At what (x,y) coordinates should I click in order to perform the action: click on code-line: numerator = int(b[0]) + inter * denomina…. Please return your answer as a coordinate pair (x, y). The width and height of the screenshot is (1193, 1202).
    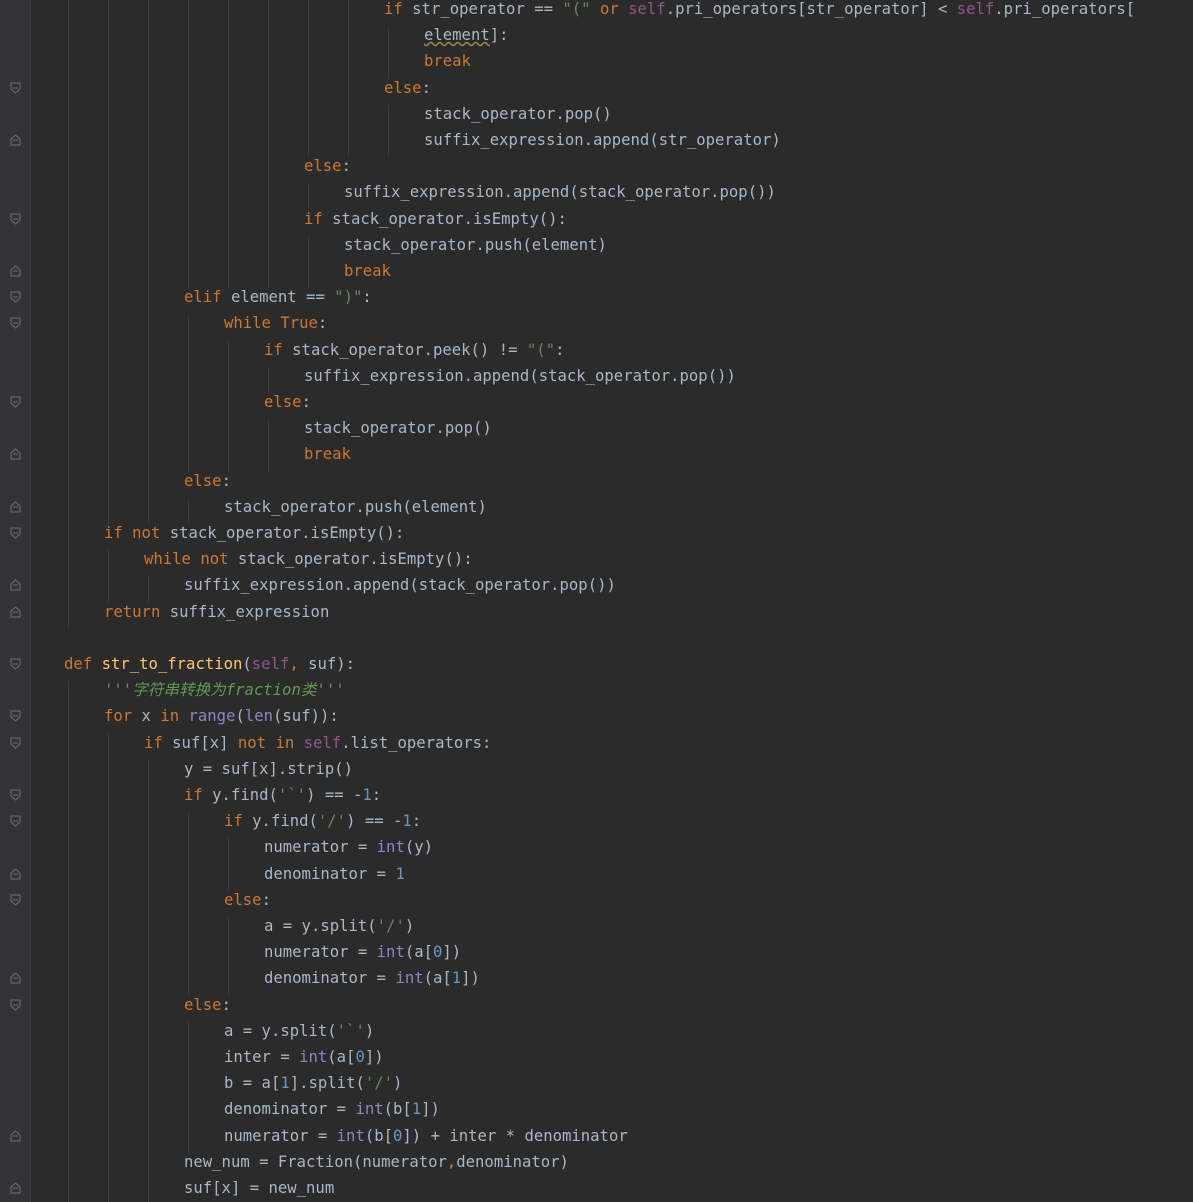
    Looking at the image, I should click on (596, 1140).